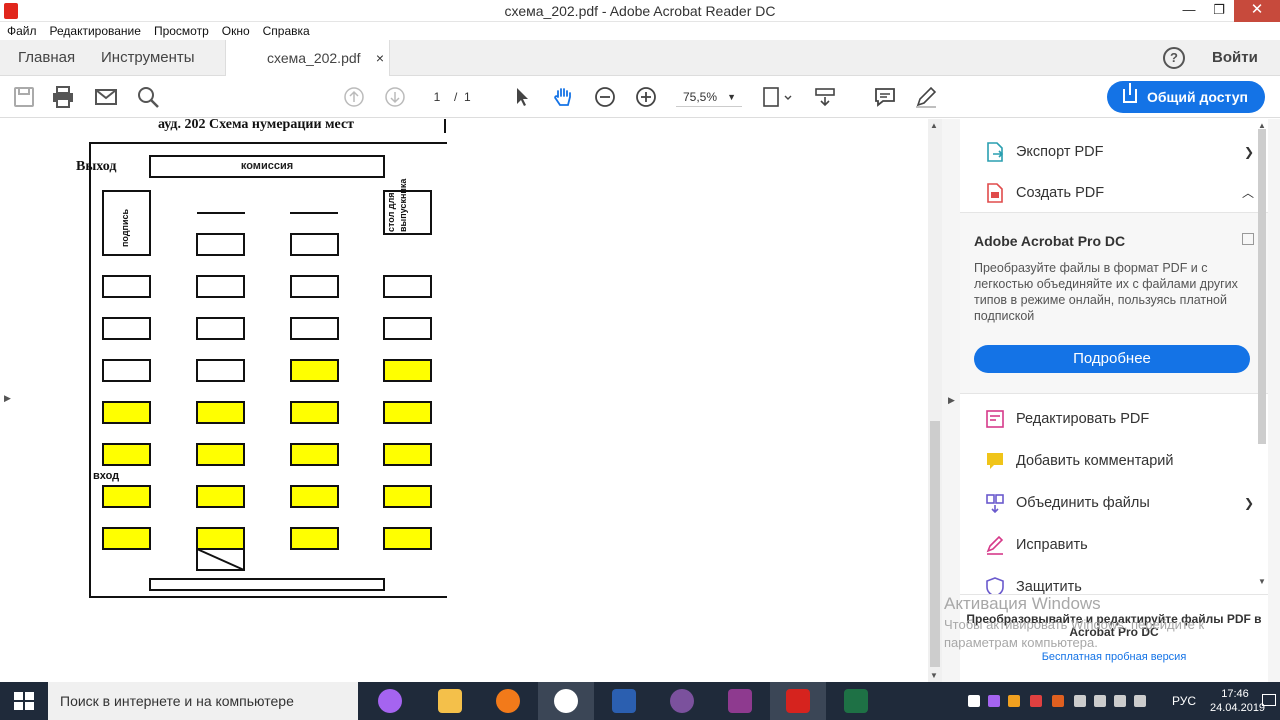 This screenshot has width=1280, height=720. I want to click on tab-document-label: схема_202.pdf, so click(314, 58).